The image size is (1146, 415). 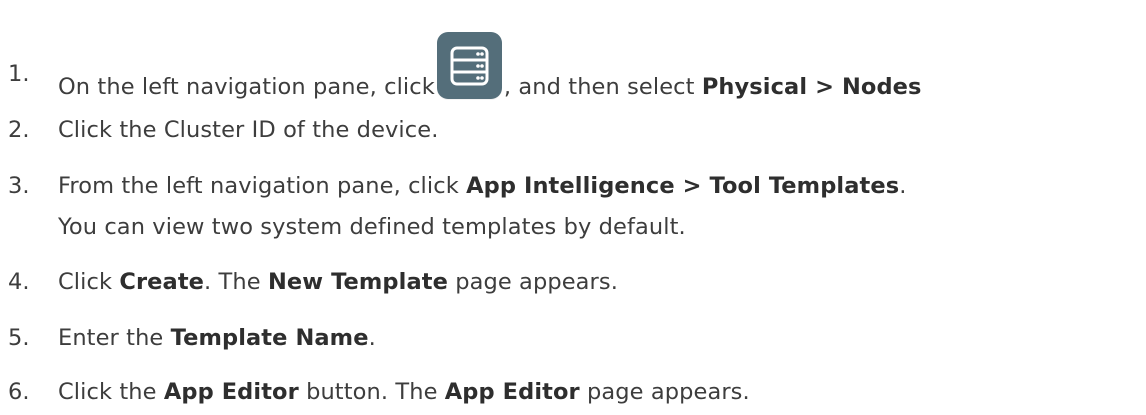 I want to click on step-number: 5., so click(x=19, y=338).